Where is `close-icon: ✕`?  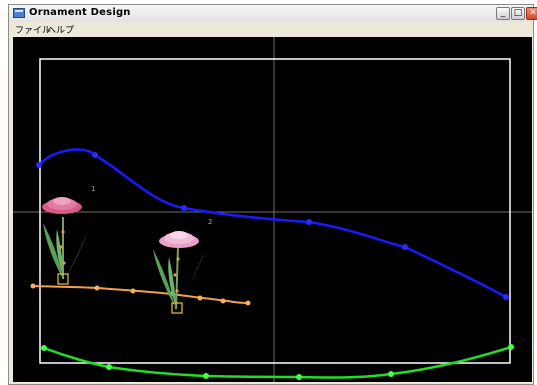
close-icon: ✕ is located at coordinates (533, 13).